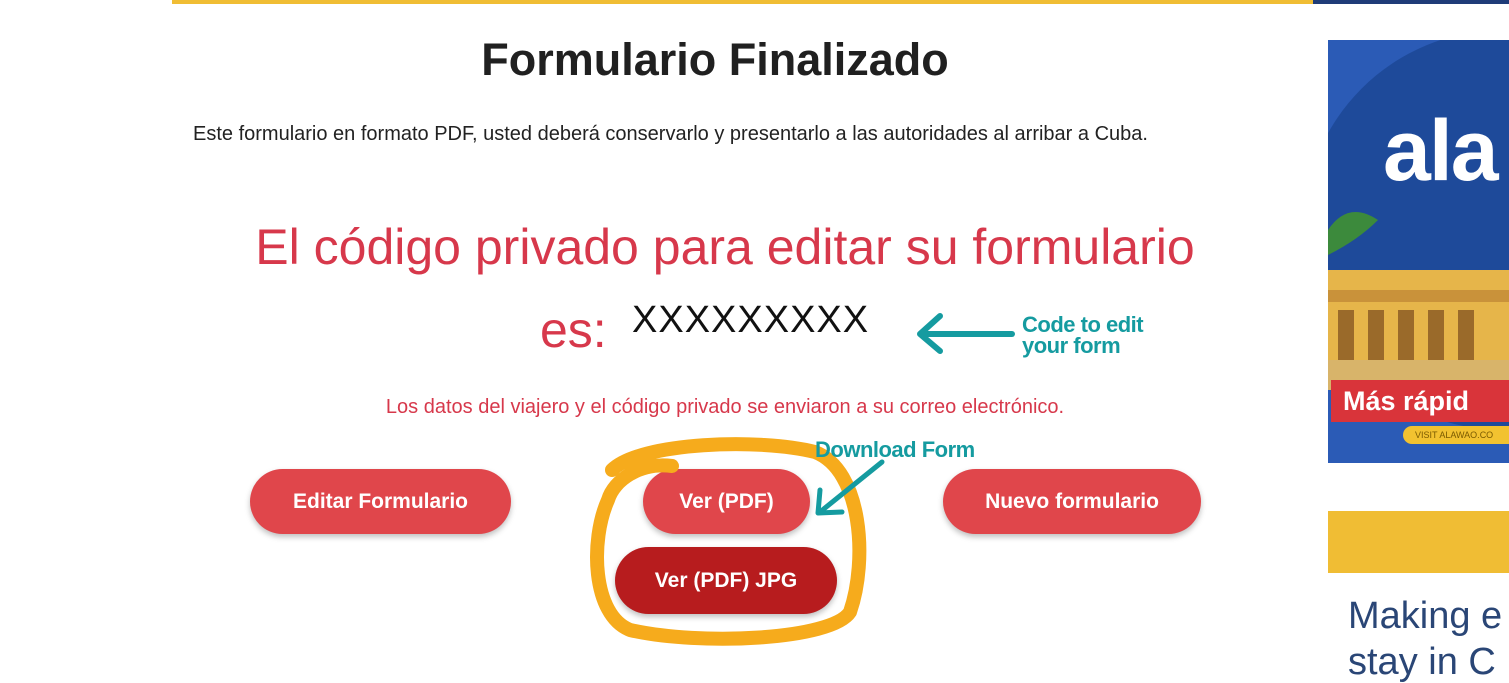 The image size is (1509, 683). I want to click on view-pdf-jpg-button: Ver (PDF) JPG, so click(726, 580).